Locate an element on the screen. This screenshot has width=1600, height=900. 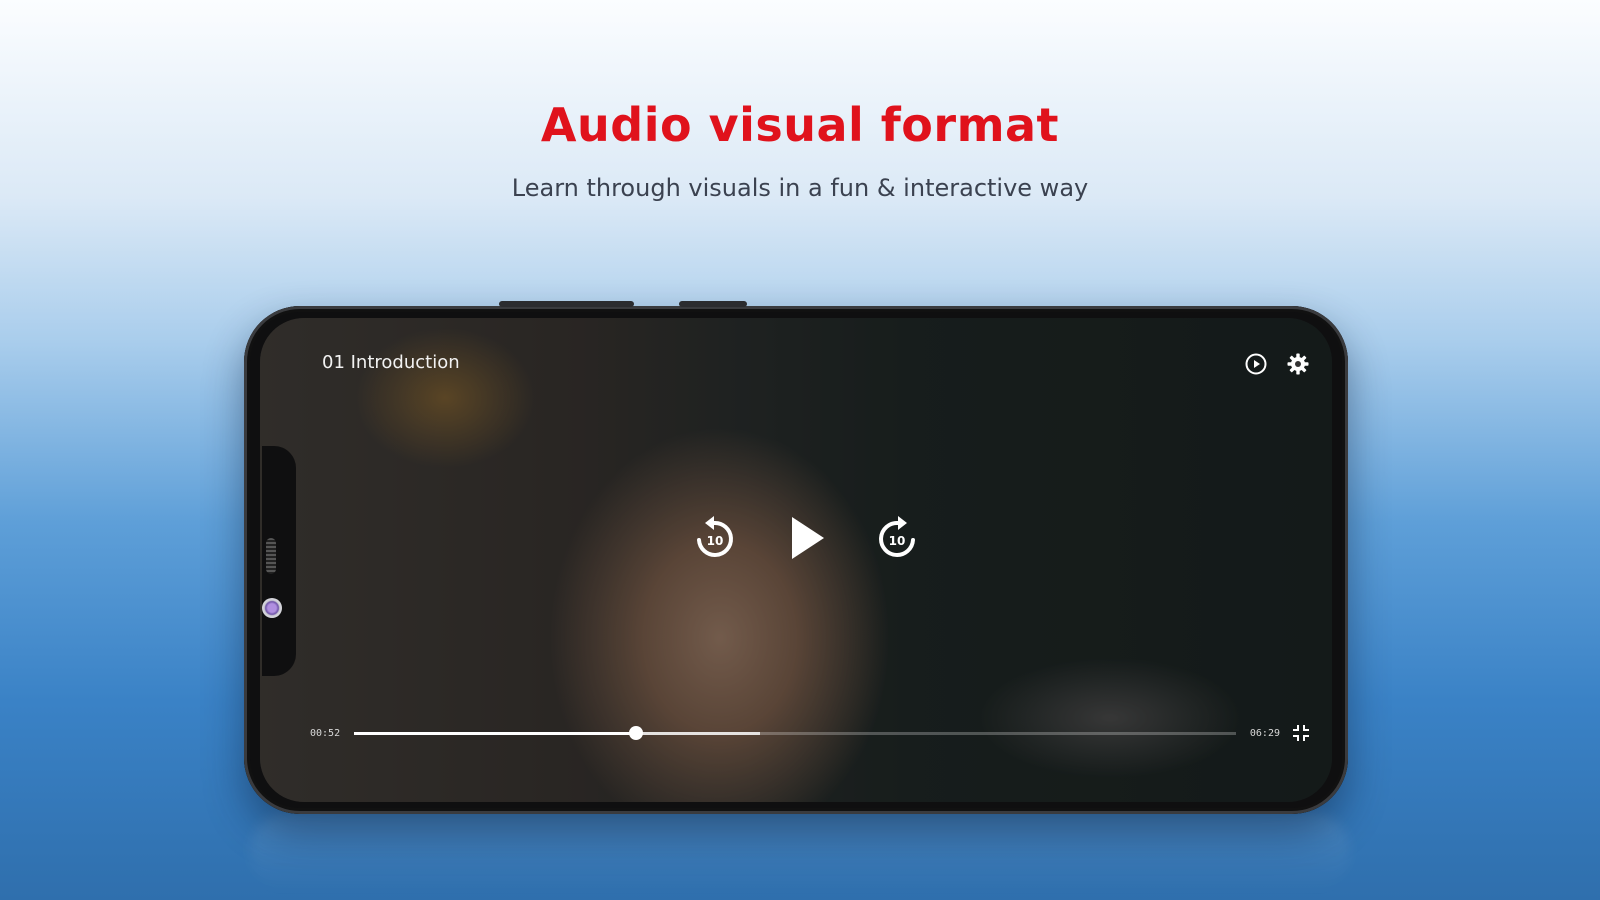
seek-thumb is located at coordinates (636, 732).